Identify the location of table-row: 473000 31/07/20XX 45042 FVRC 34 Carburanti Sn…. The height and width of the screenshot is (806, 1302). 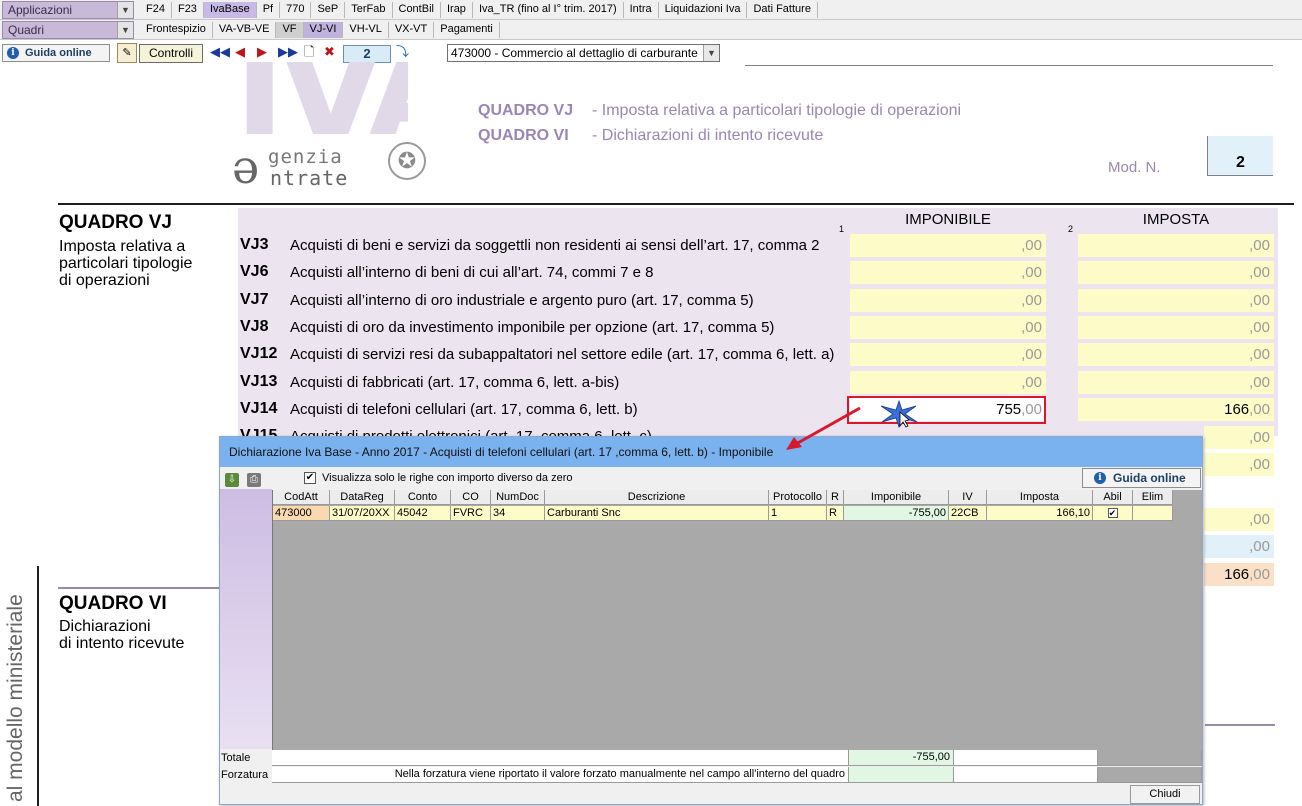
(723, 513).